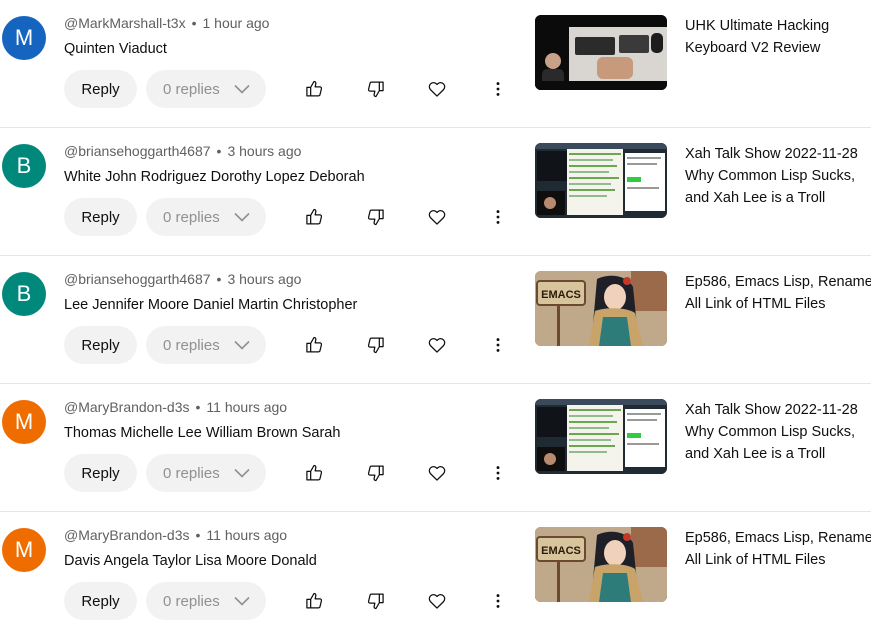  I want to click on video-title-line: Keyboard V2 Review, so click(753, 48).